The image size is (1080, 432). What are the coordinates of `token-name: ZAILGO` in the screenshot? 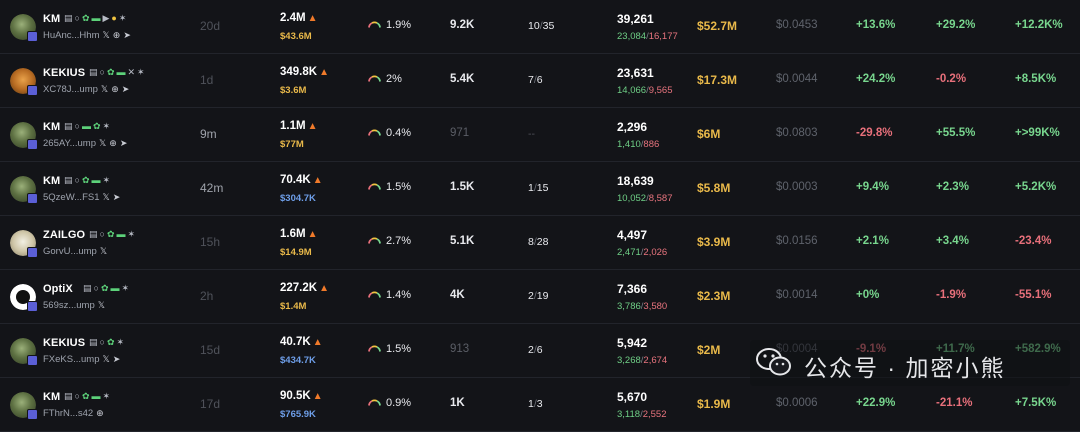 It's located at (64, 235).